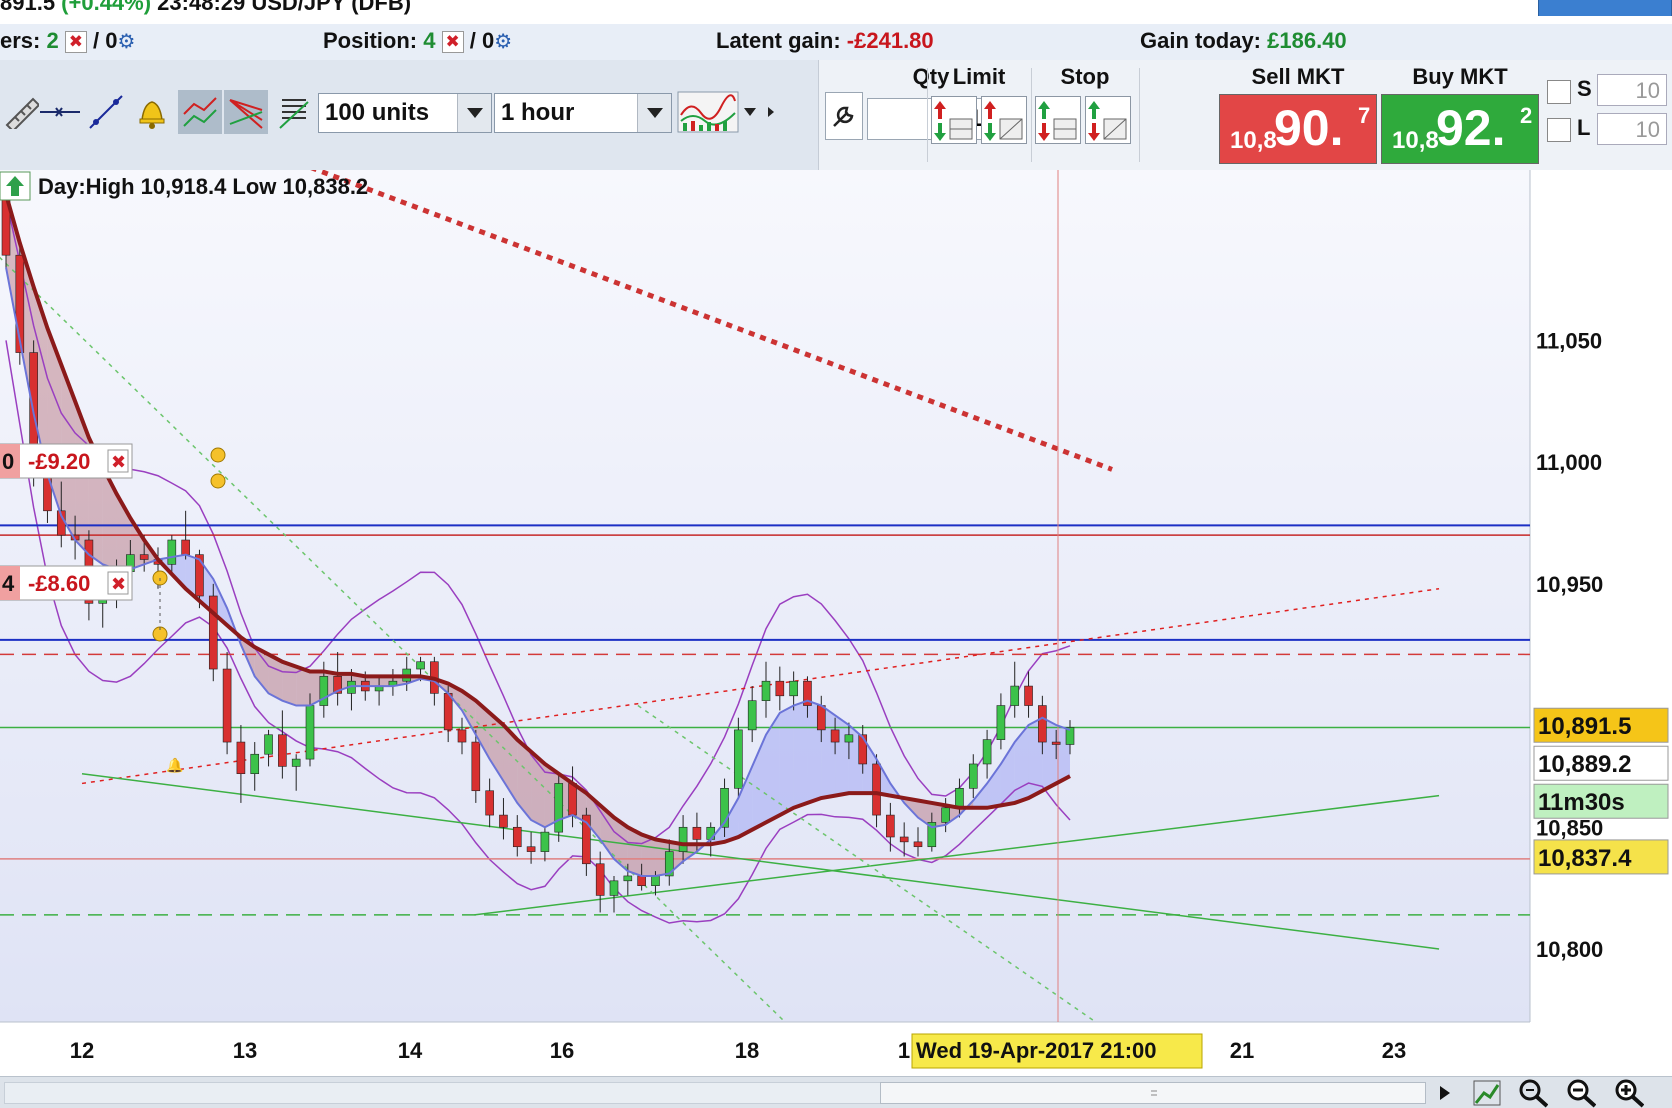 The height and width of the screenshot is (1108, 1672). Describe the element at coordinates (152, 112) in the screenshot. I see `alert-bell-icon` at that location.